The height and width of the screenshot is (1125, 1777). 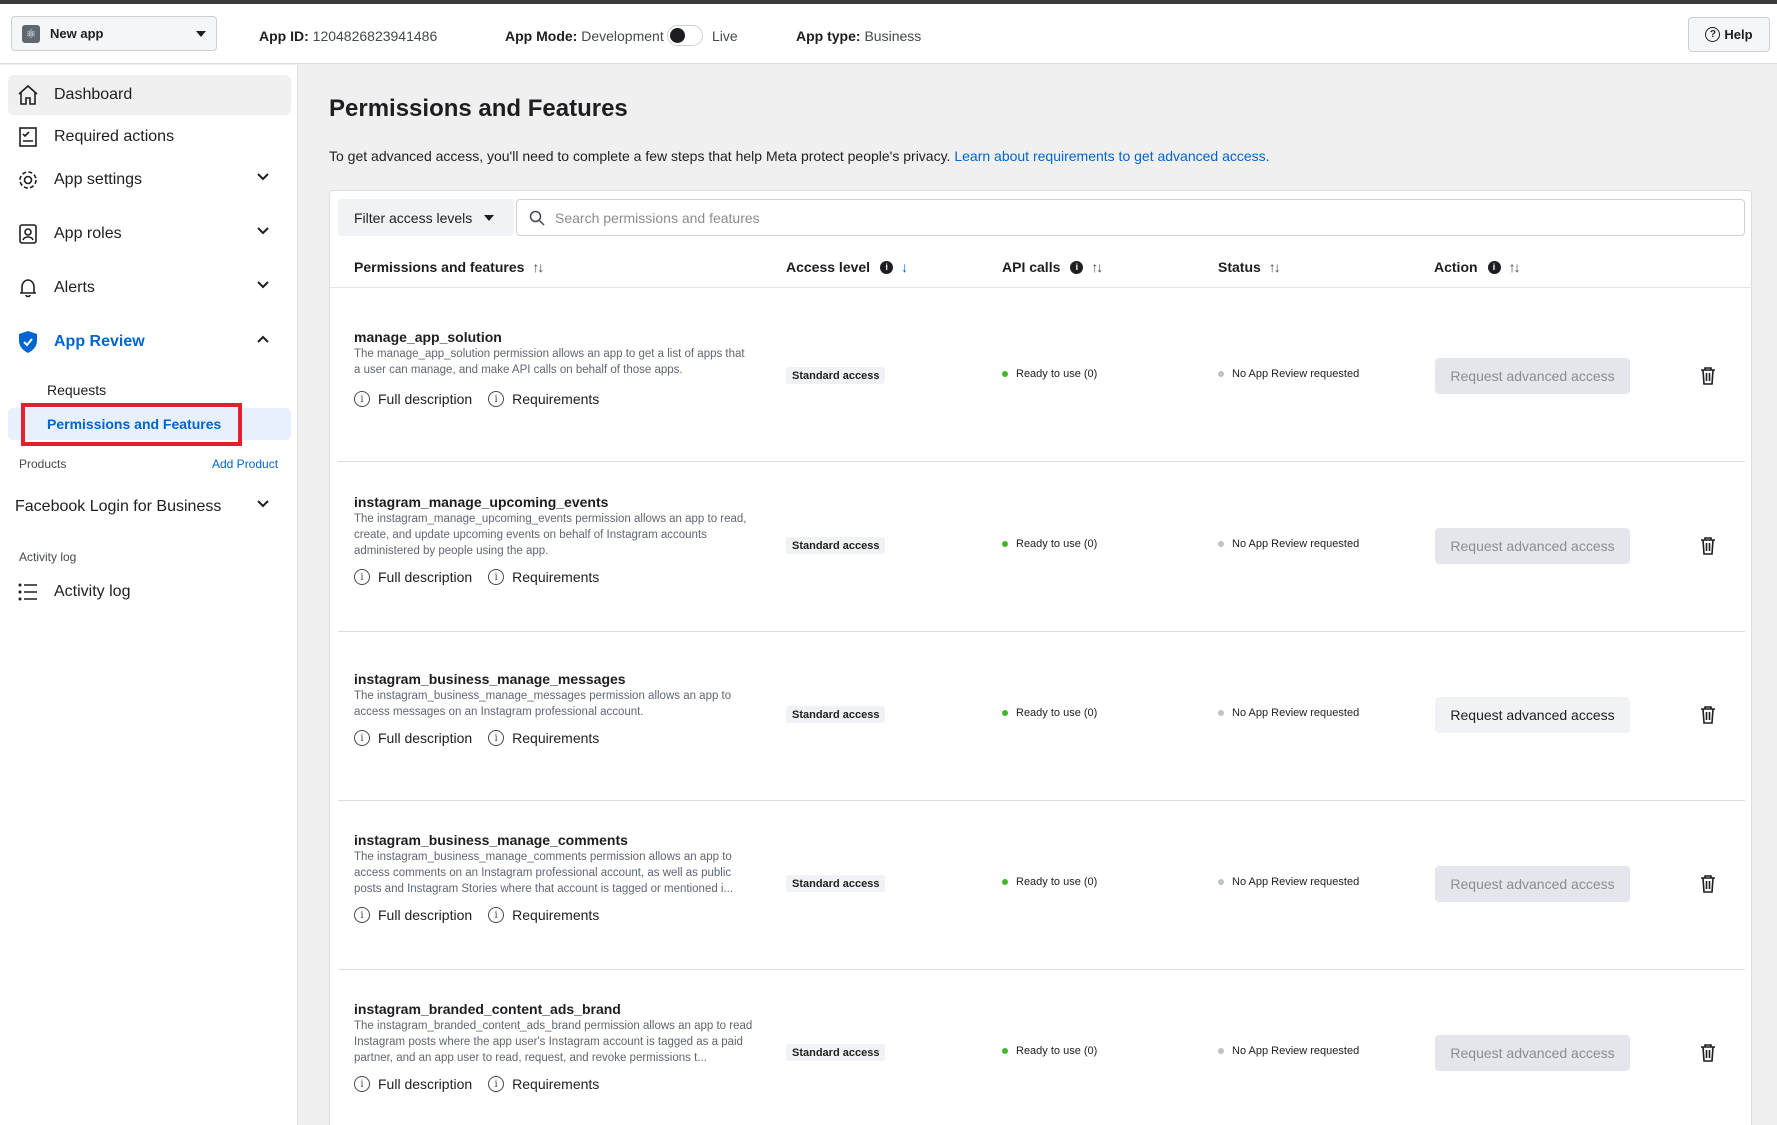 What do you see at coordinates (149, 592) in the screenshot?
I see `sidebar-item-activity-log: Activity log` at bounding box center [149, 592].